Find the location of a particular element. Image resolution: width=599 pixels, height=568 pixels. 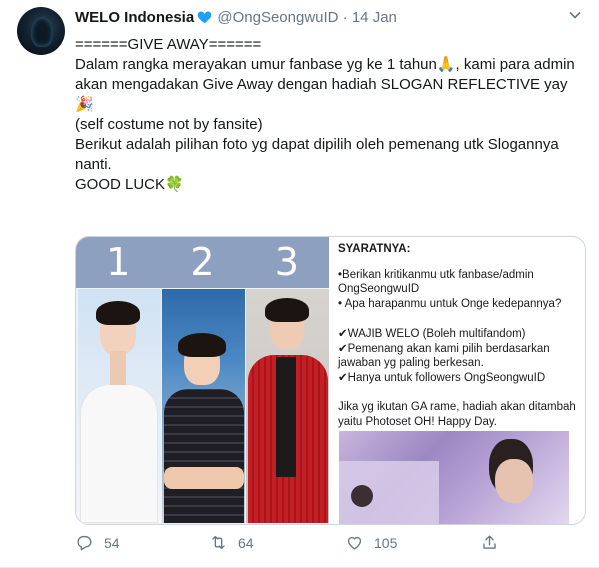

rules-line: yaitu Photoset OH! Happy Day. is located at coordinates (417, 422).